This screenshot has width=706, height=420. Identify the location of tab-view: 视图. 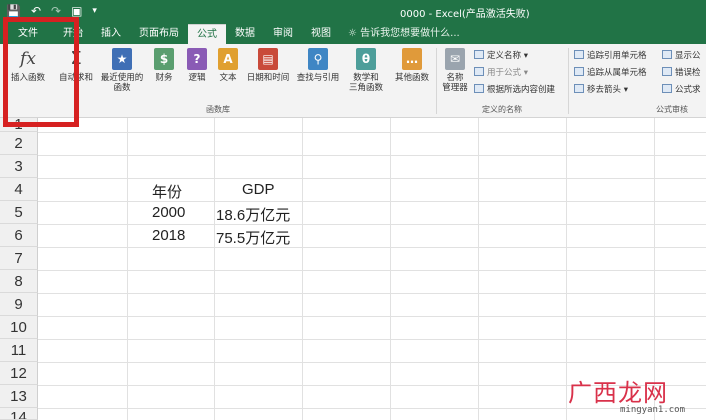
(321, 34).